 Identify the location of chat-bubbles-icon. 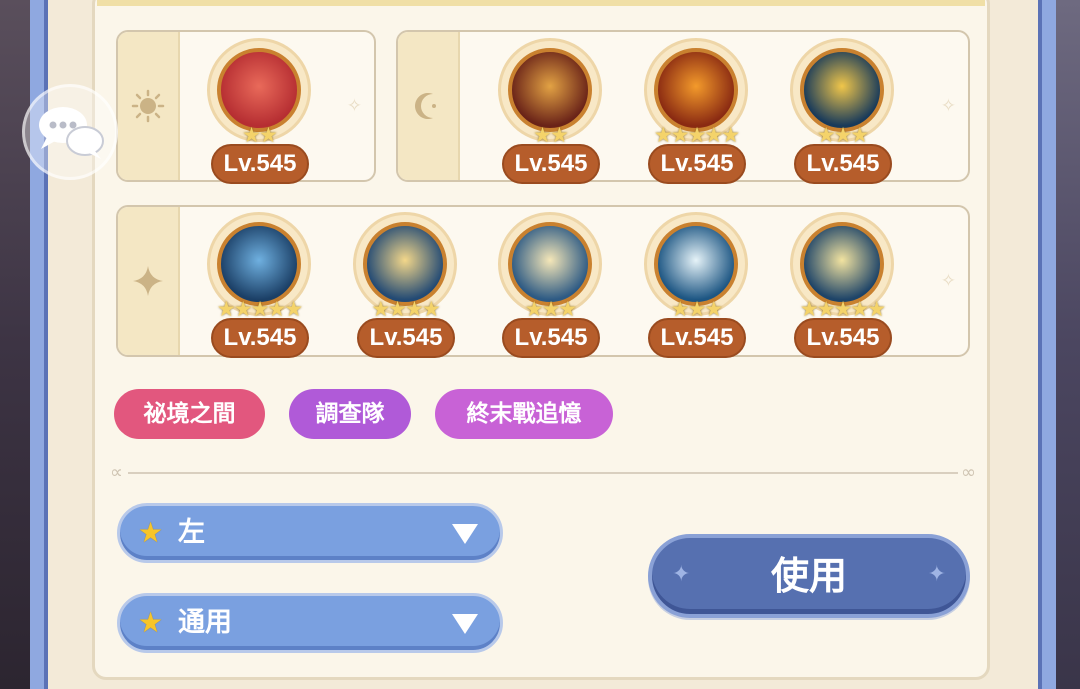
(71, 133).